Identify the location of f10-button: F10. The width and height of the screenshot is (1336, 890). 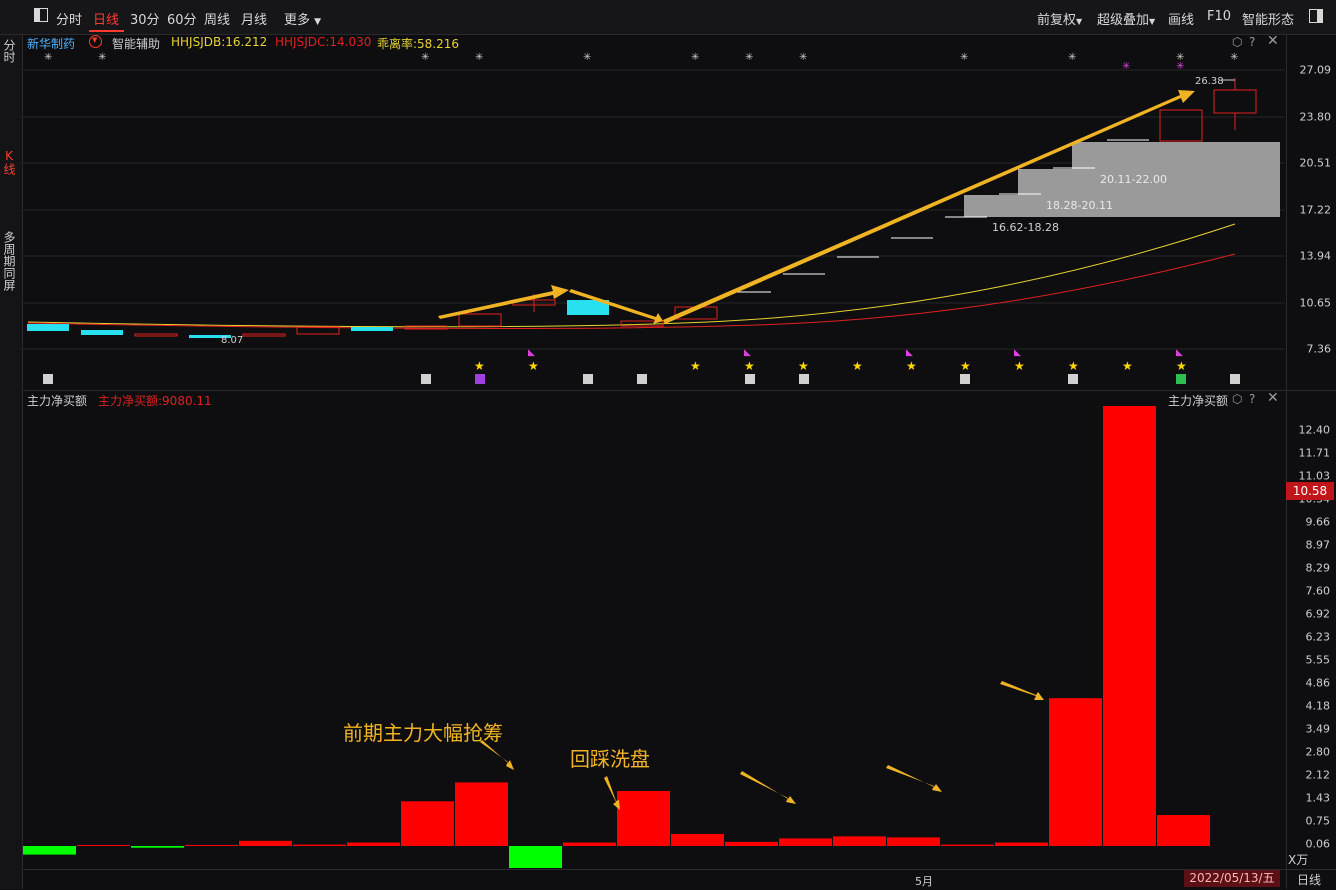
(1219, 16).